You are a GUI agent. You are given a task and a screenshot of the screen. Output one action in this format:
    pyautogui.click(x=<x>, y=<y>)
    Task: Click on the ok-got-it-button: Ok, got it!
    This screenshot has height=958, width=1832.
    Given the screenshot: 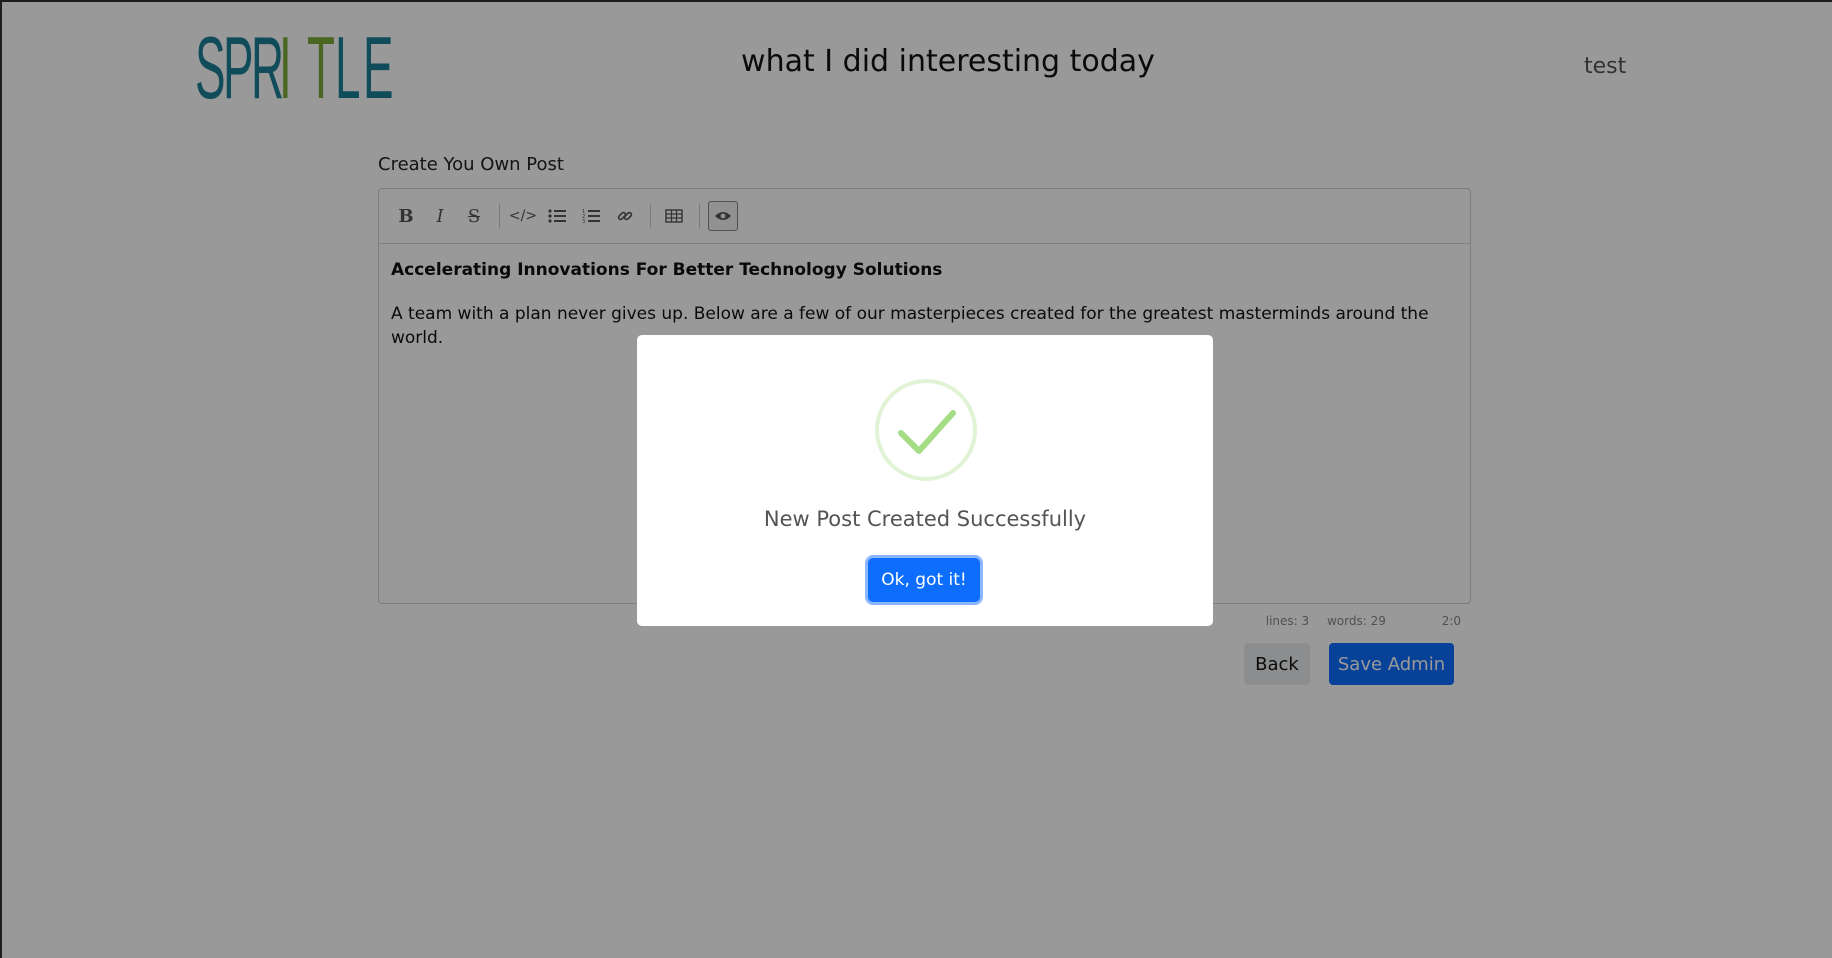 What is the action you would take?
    pyautogui.click(x=924, y=580)
    